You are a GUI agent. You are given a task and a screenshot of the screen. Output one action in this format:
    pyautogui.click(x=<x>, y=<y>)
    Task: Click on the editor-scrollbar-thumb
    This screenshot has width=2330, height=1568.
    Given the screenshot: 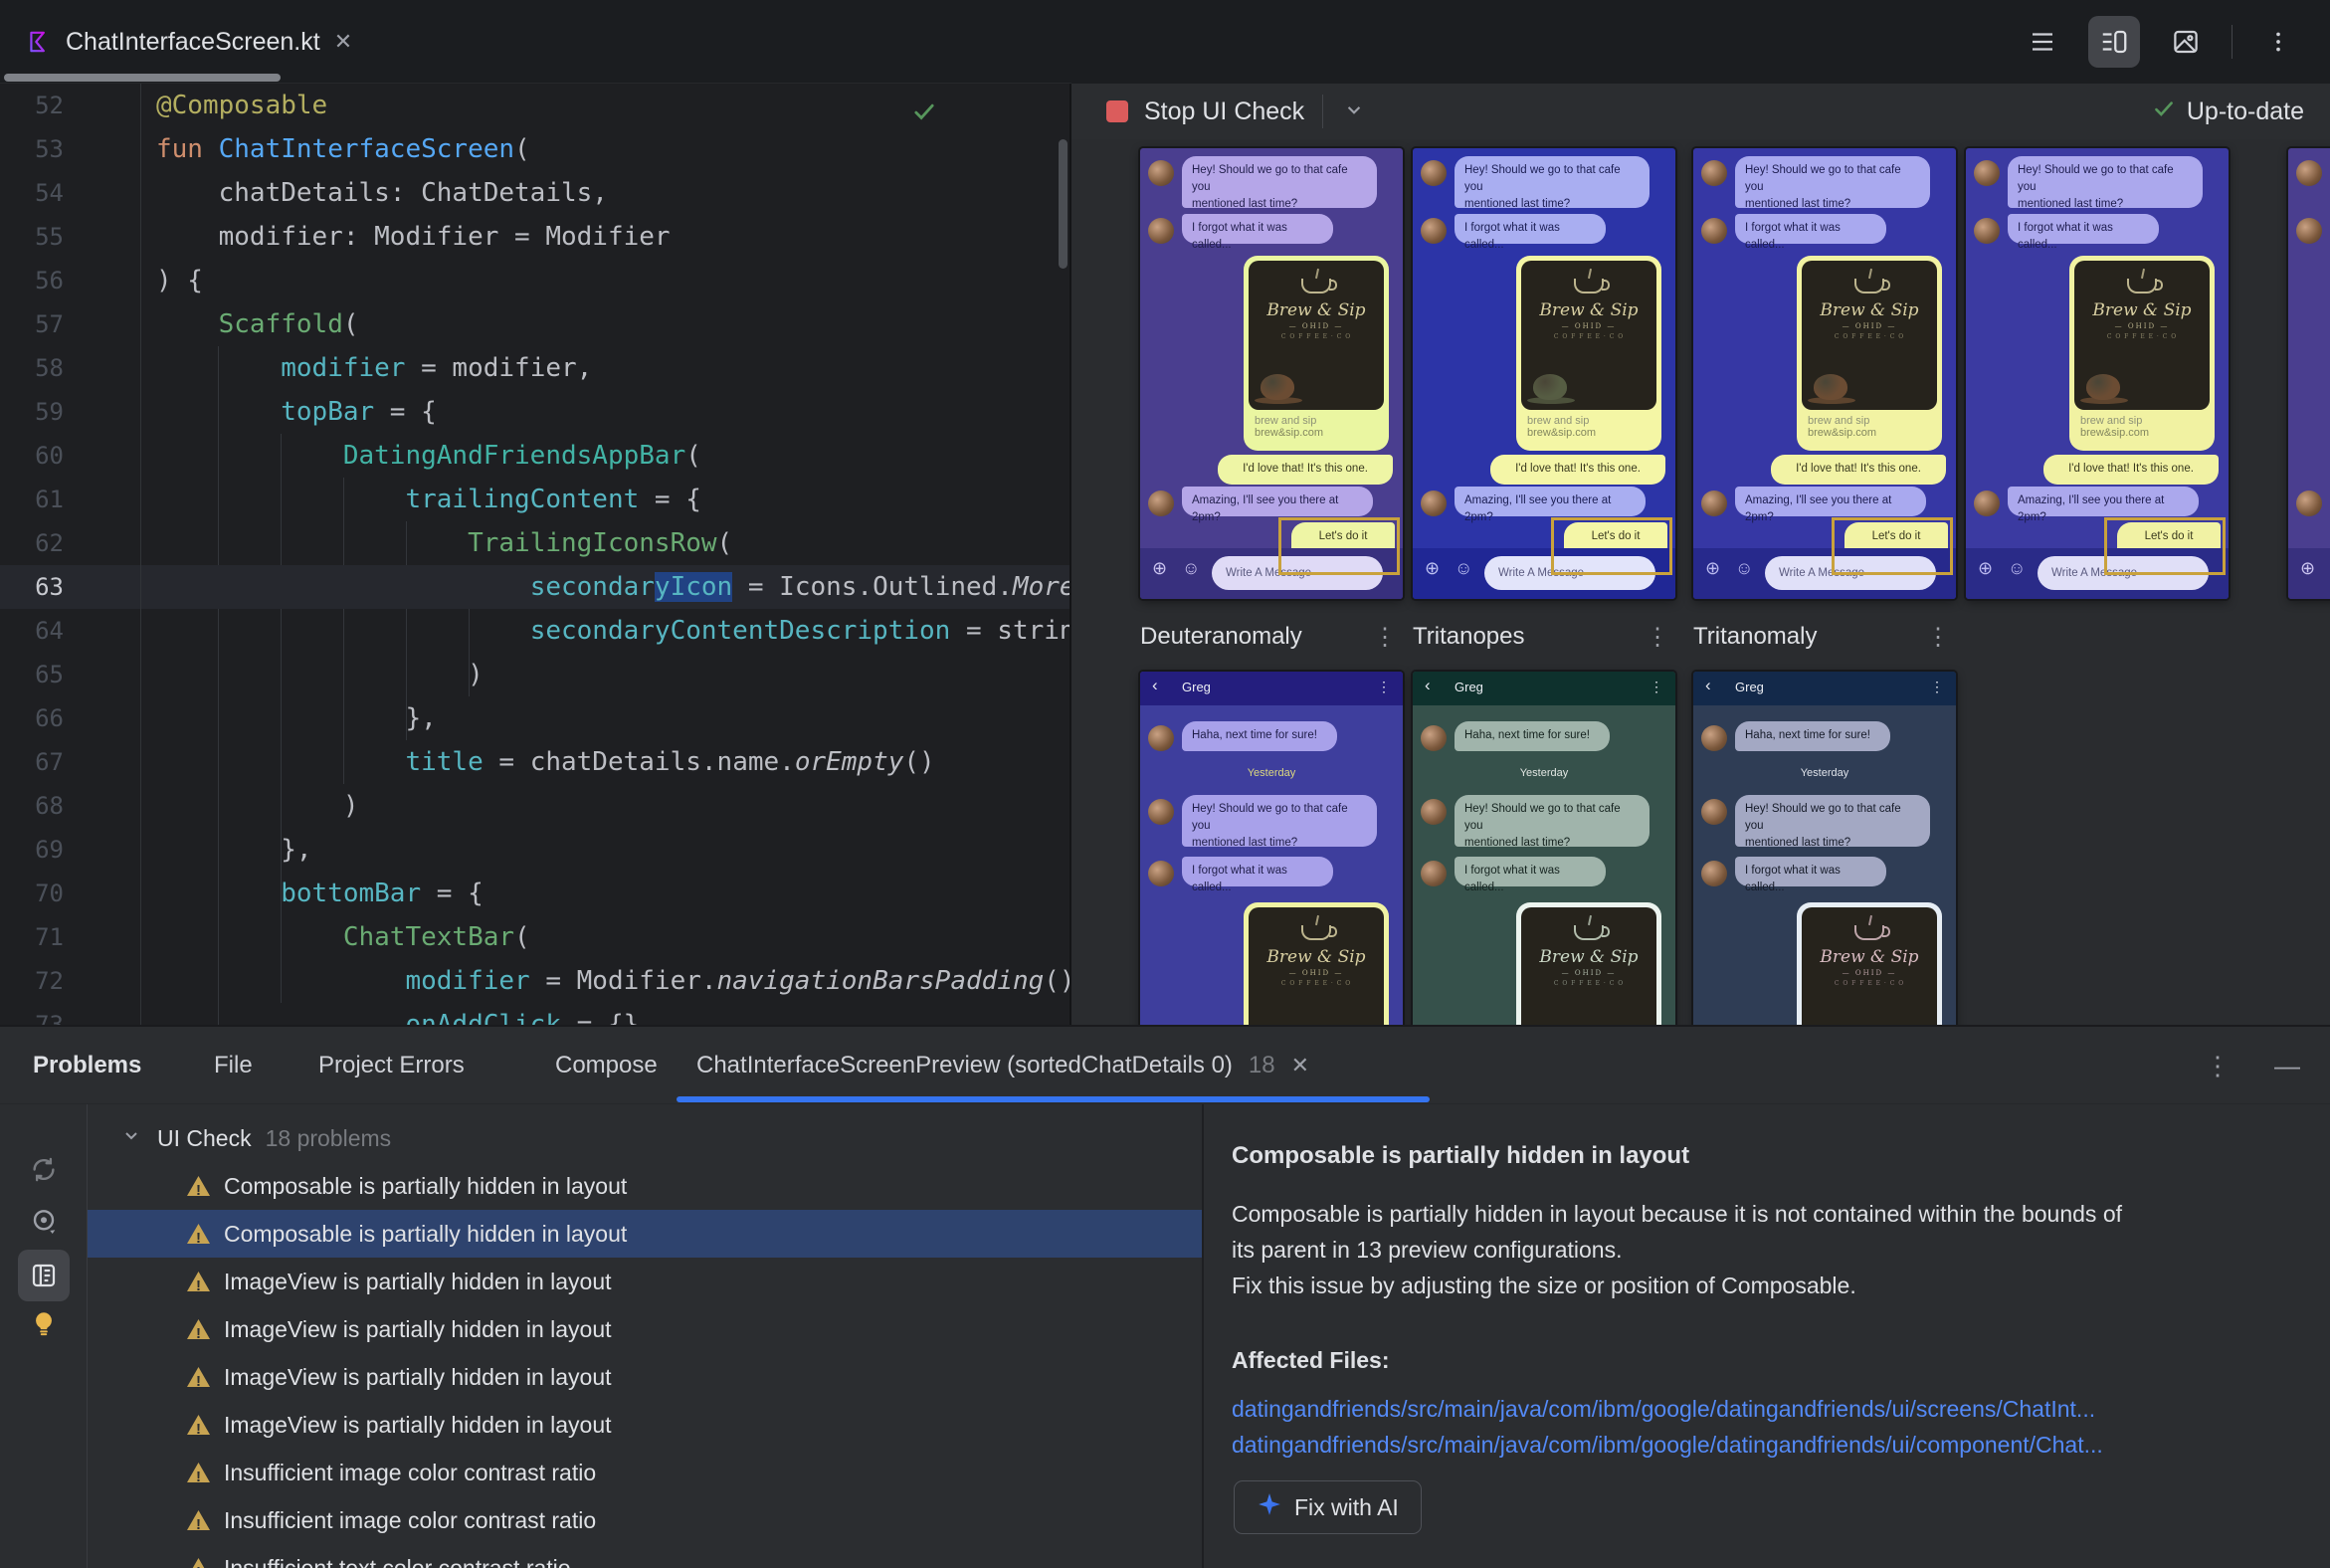 What is the action you would take?
    pyautogui.click(x=1063, y=204)
    